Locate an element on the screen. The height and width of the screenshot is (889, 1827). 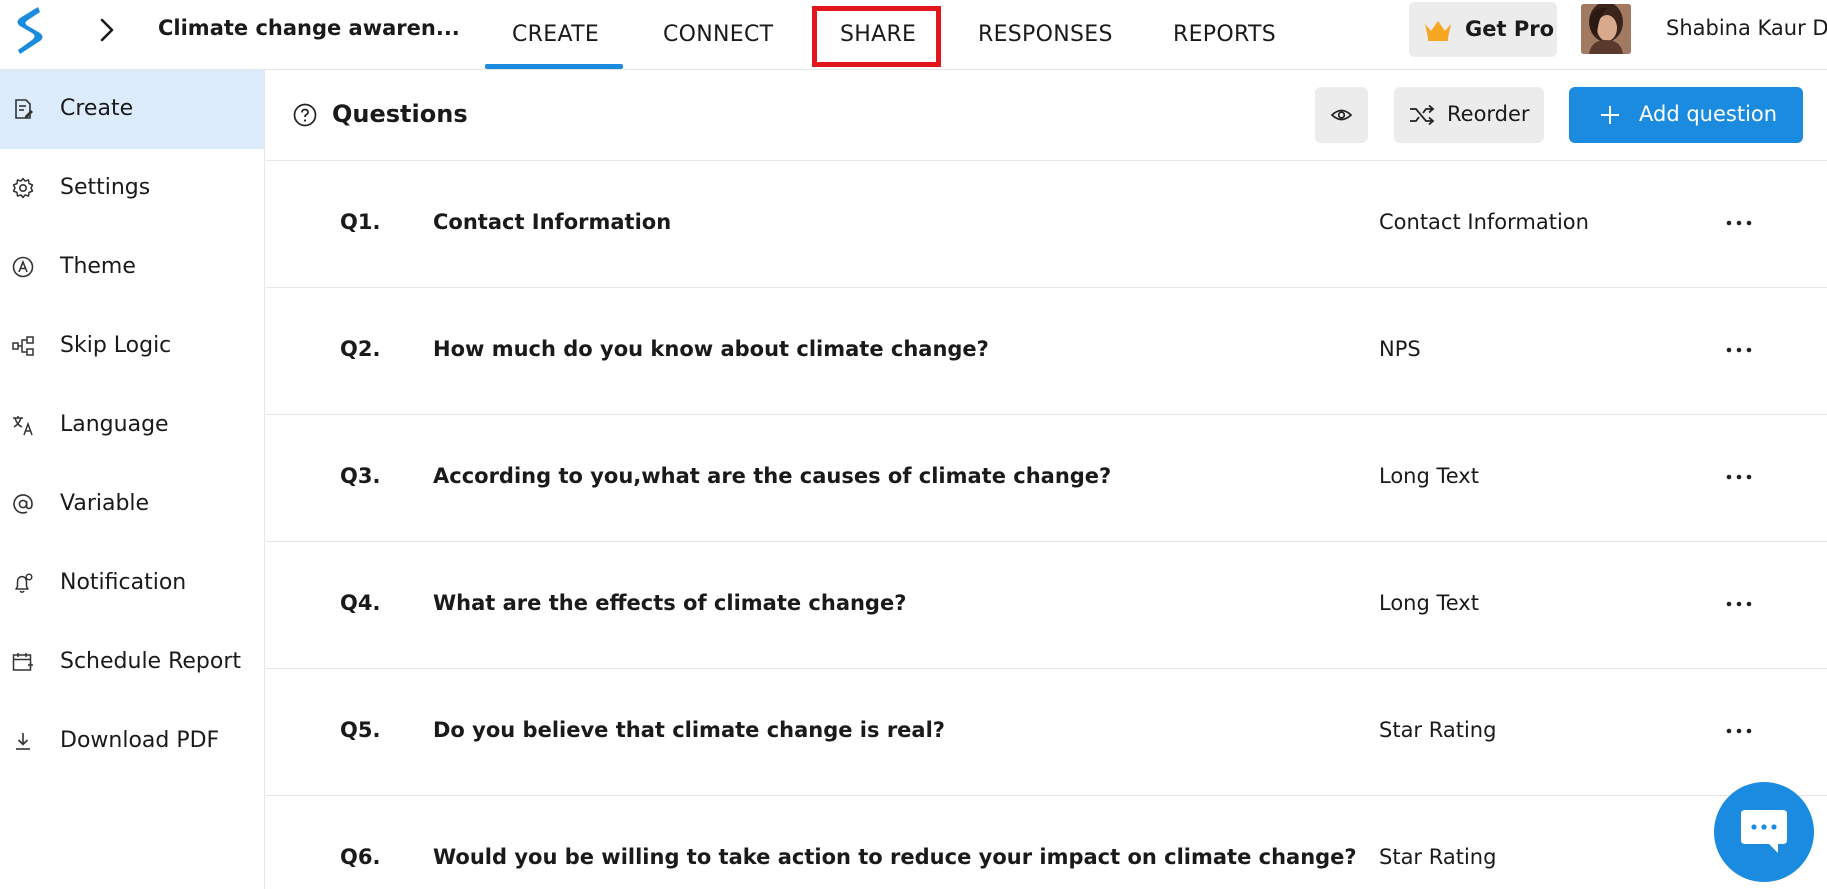
preview-button is located at coordinates (1341, 115).